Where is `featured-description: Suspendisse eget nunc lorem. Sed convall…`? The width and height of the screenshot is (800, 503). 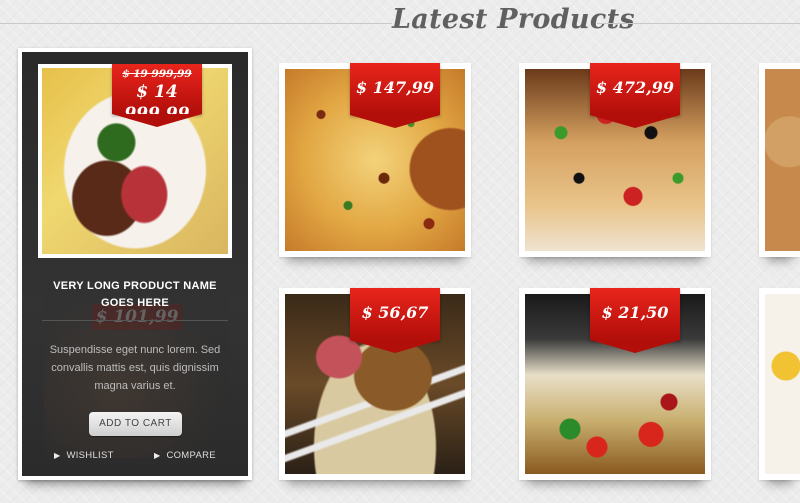
featured-description: Suspendisse eget nunc lorem. Sed convall… is located at coordinates (135, 368).